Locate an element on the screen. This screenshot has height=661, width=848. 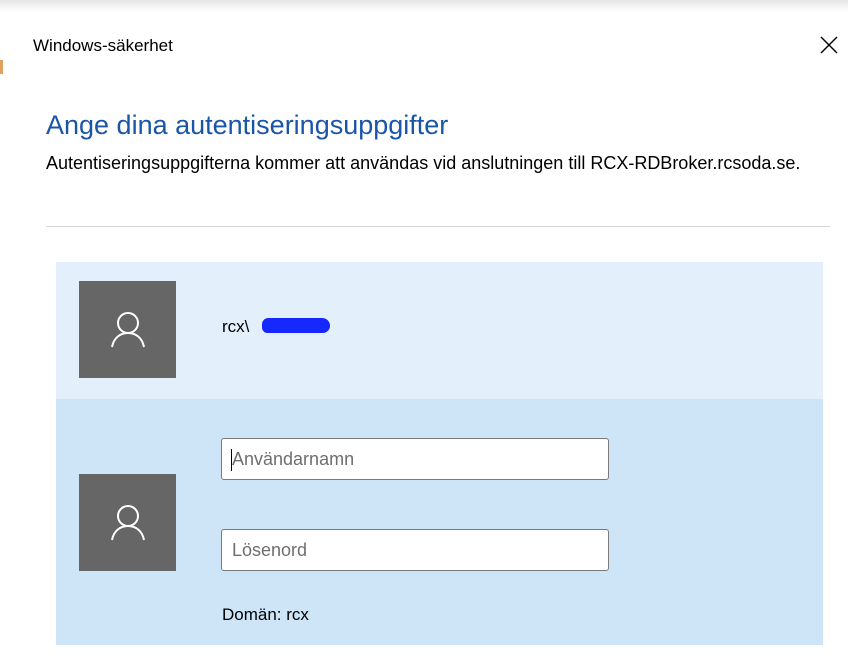
close-icon is located at coordinates (829, 45).